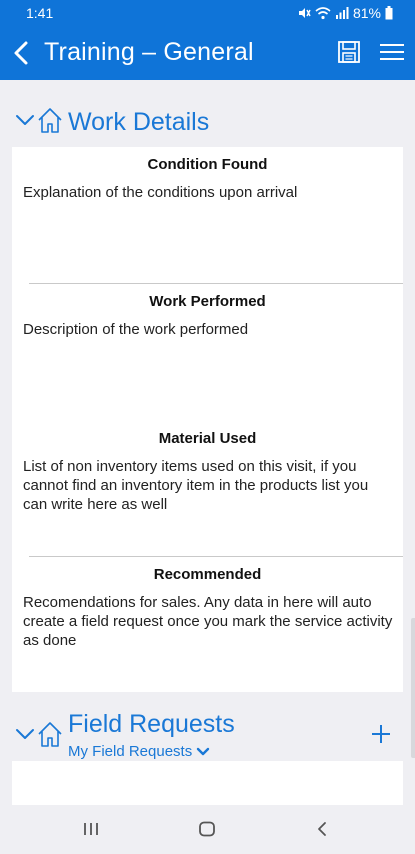 This screenshot has height=854, width=415. I want to click on add-icon, so click(381, 734).